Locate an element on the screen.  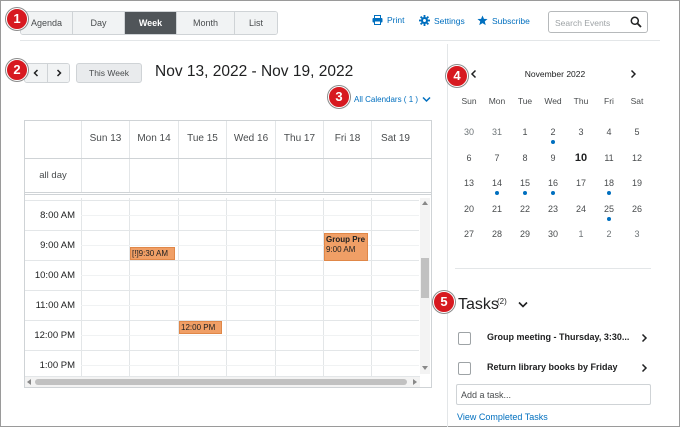
next-week-button is located at coordinates (58, 73).